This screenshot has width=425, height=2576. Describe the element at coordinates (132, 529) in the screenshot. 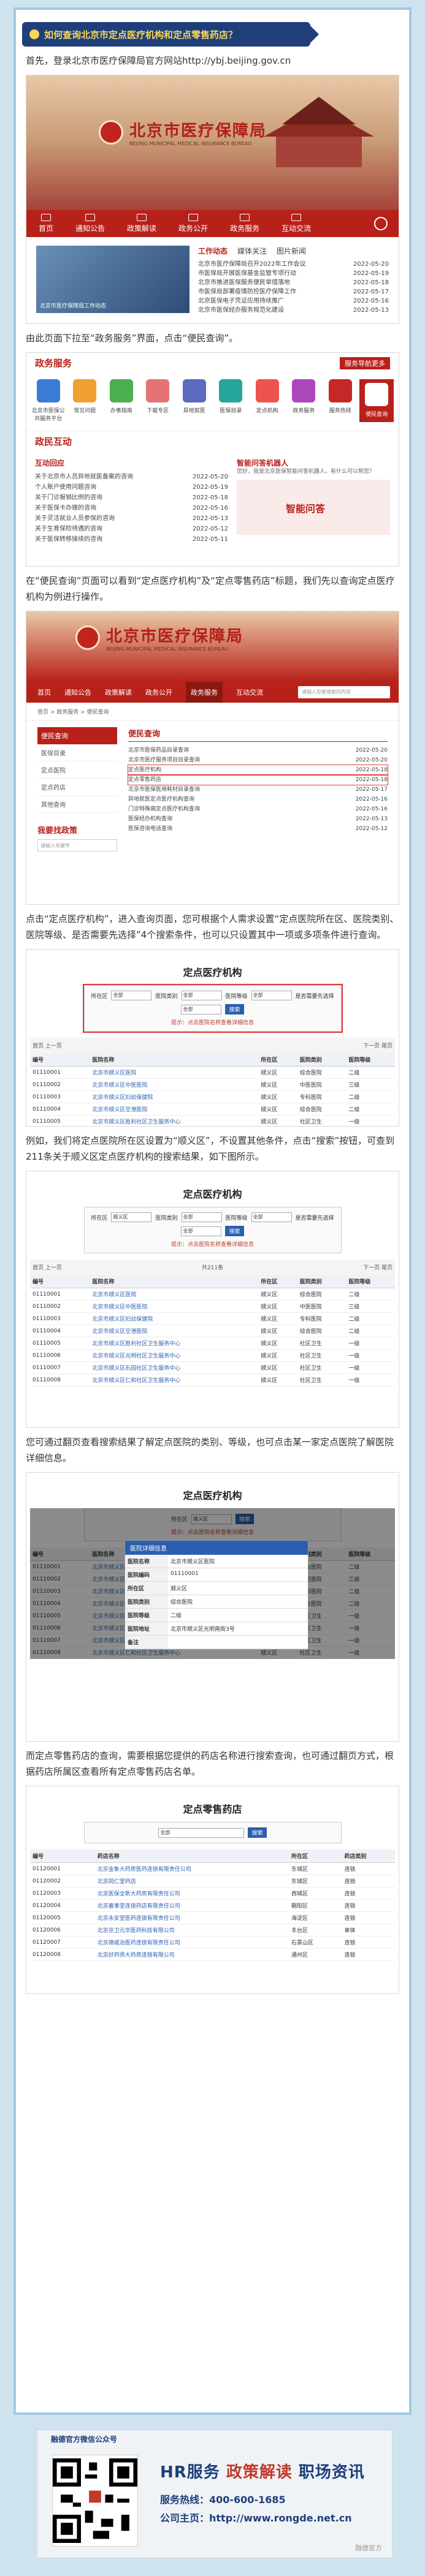

I see `interact-item: 关于生育保险待遇的咨询 2022-05-12` at that location.